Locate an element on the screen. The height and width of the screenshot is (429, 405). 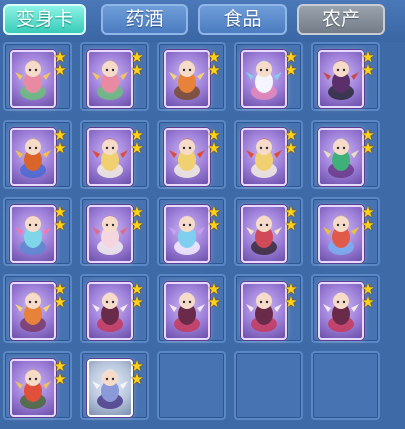
card-water-maiden is located at coordinates (187, 234).